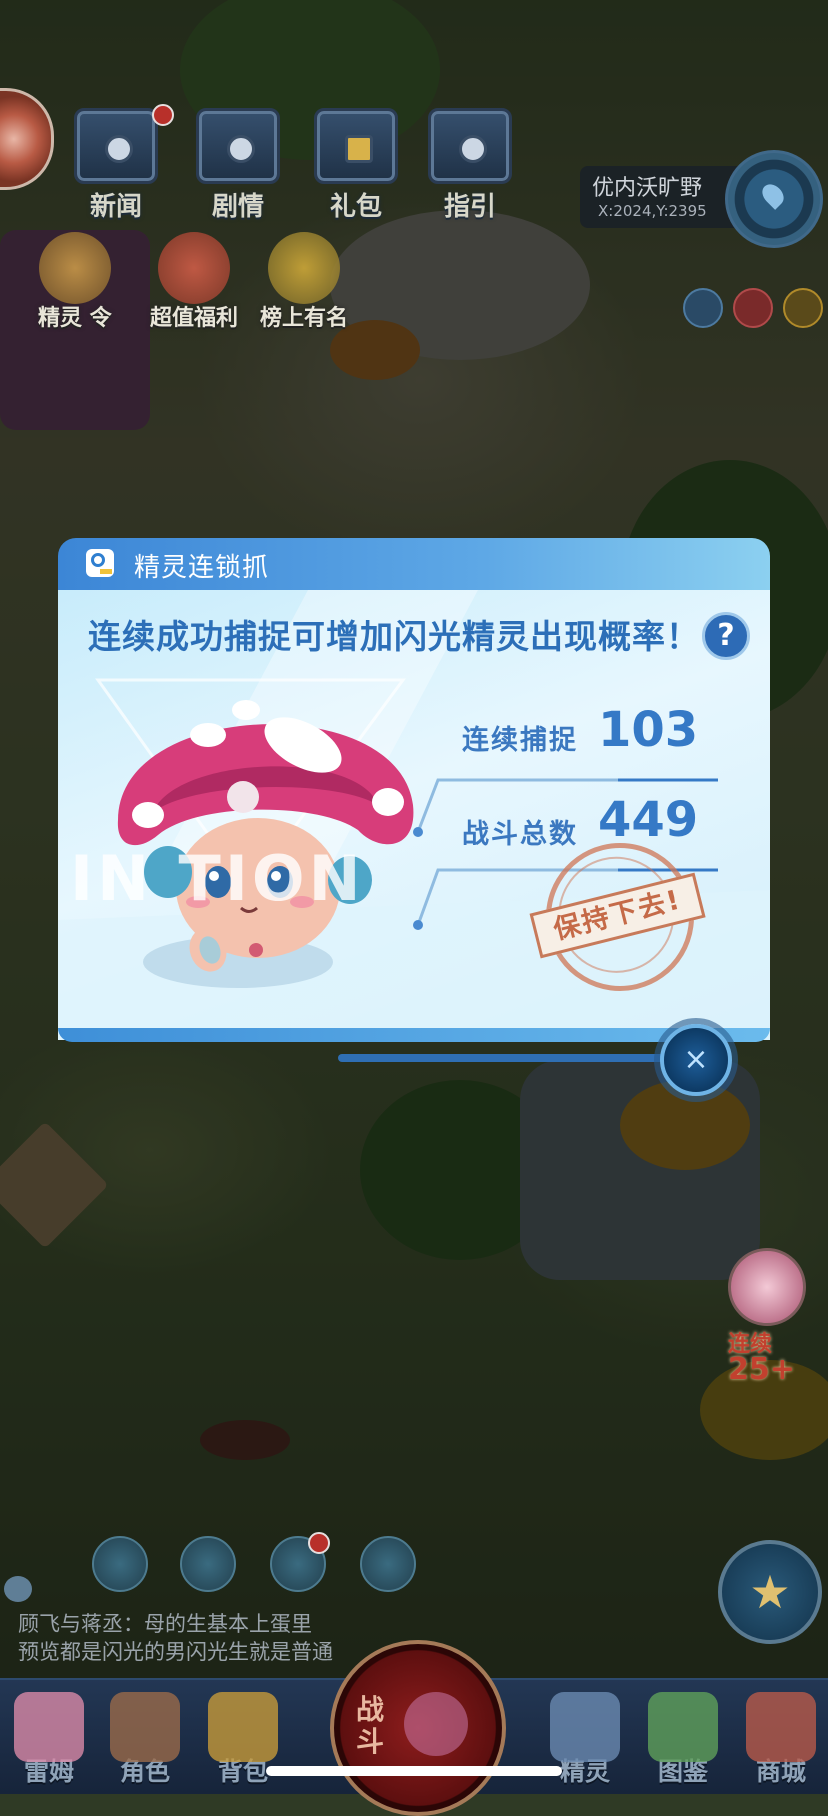  I want to click on watermark-text: IN TION, so click(217, 878).